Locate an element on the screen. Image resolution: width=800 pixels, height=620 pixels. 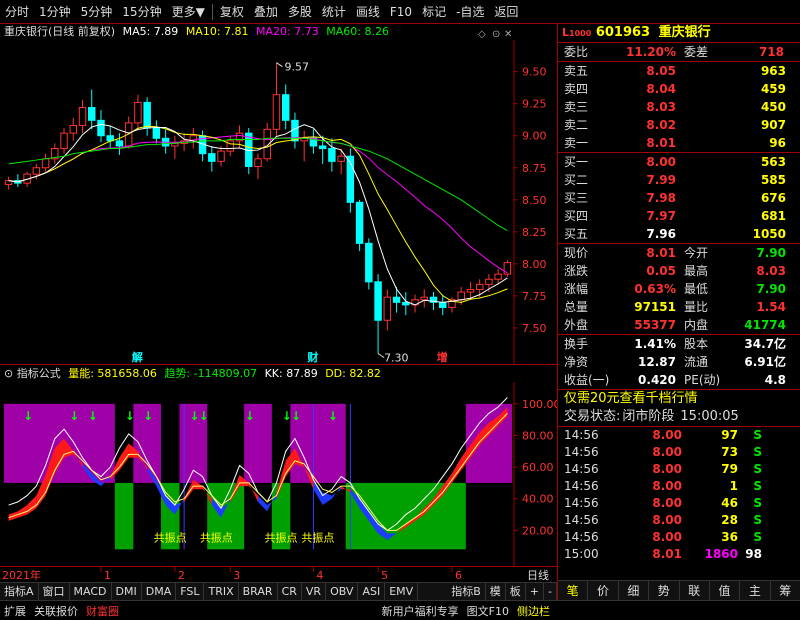
quote-tab-1: 价 is located at coordinates (603, 590).